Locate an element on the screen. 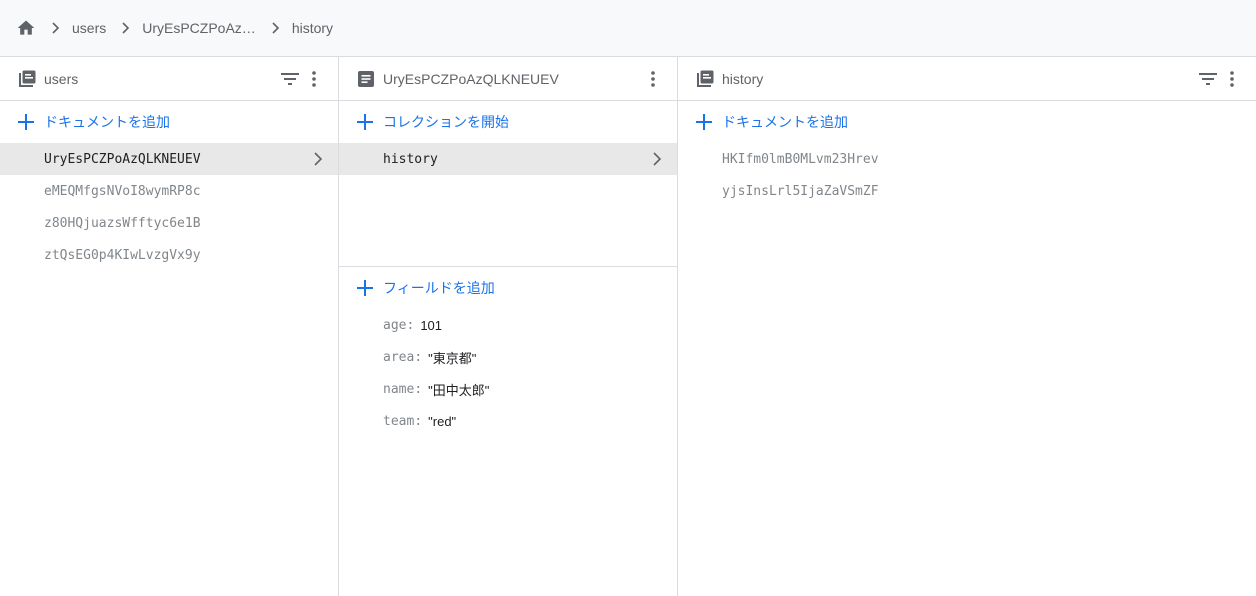  panel-title: UryEsPCZPoAzQLKNEUEV is located at coordinates (471, 78).